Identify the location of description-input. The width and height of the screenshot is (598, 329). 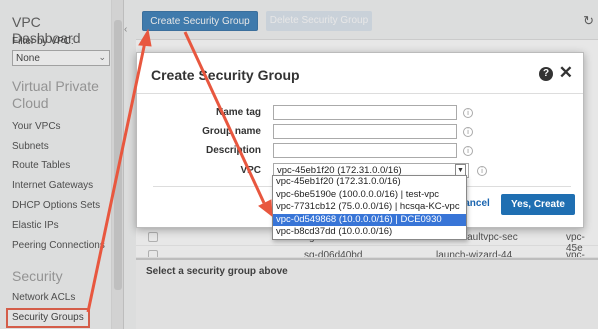
(365, 150).